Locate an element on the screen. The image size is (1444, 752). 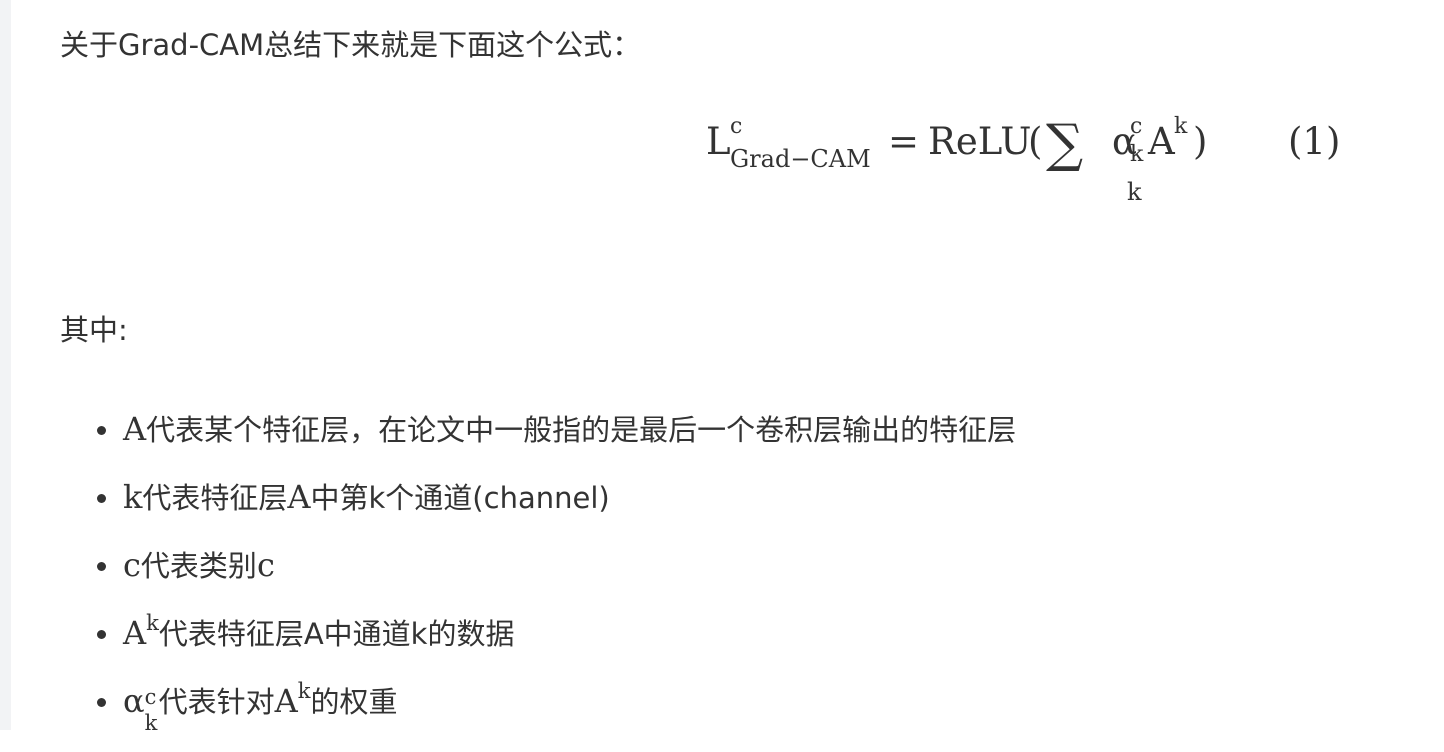
eq-lparen: ( is located at coordinates (1035, 141).